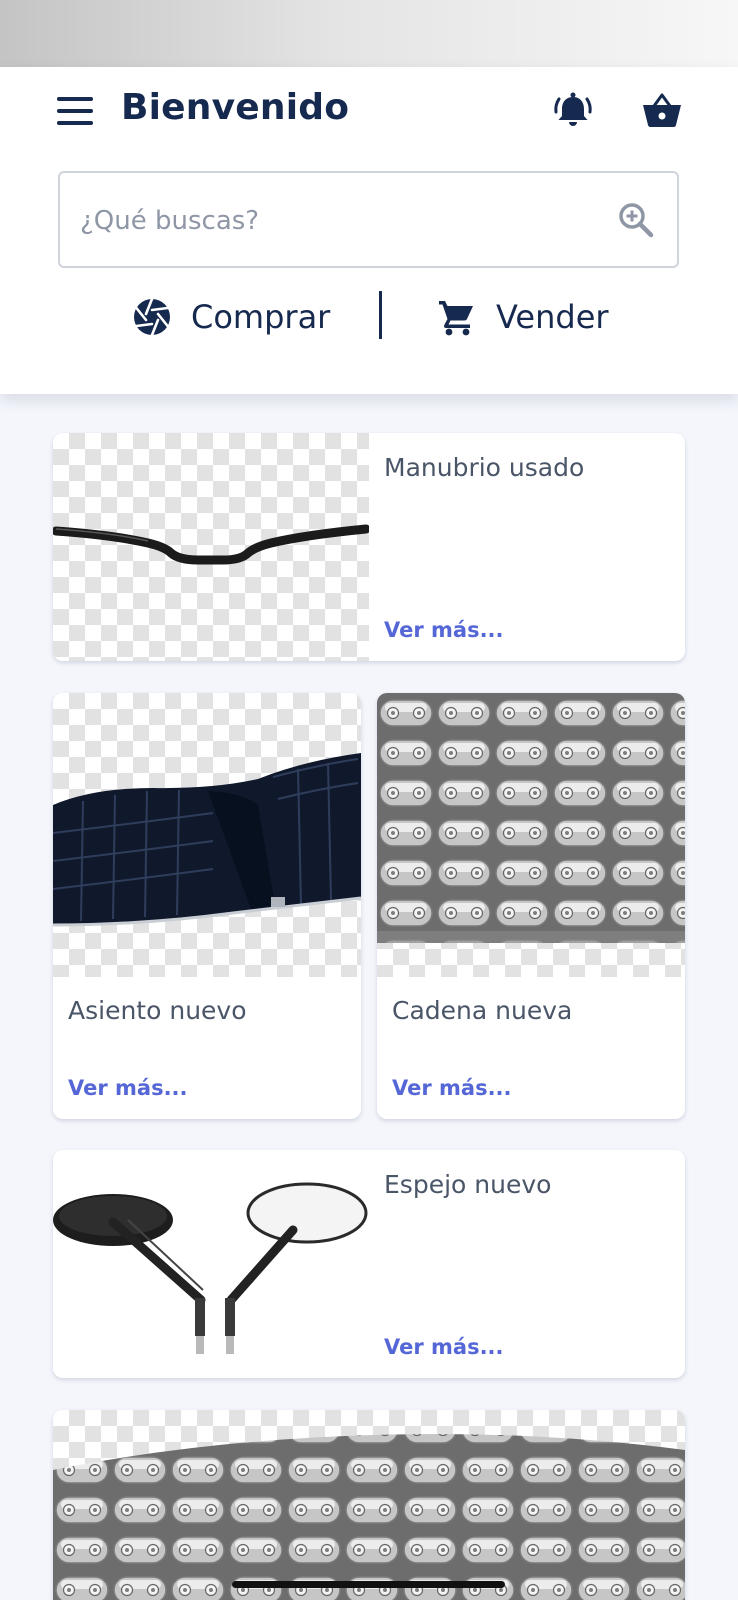  What do you see at coordinates (211, 547) in the screenshot?
I see `product-image-handlebar` at bounding box center [211, 547].